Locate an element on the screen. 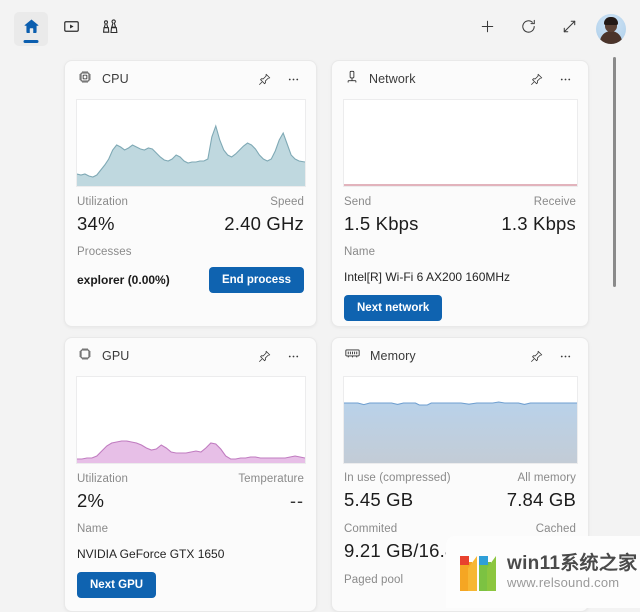  top-bar-tools is located at coordinates (556, 28).